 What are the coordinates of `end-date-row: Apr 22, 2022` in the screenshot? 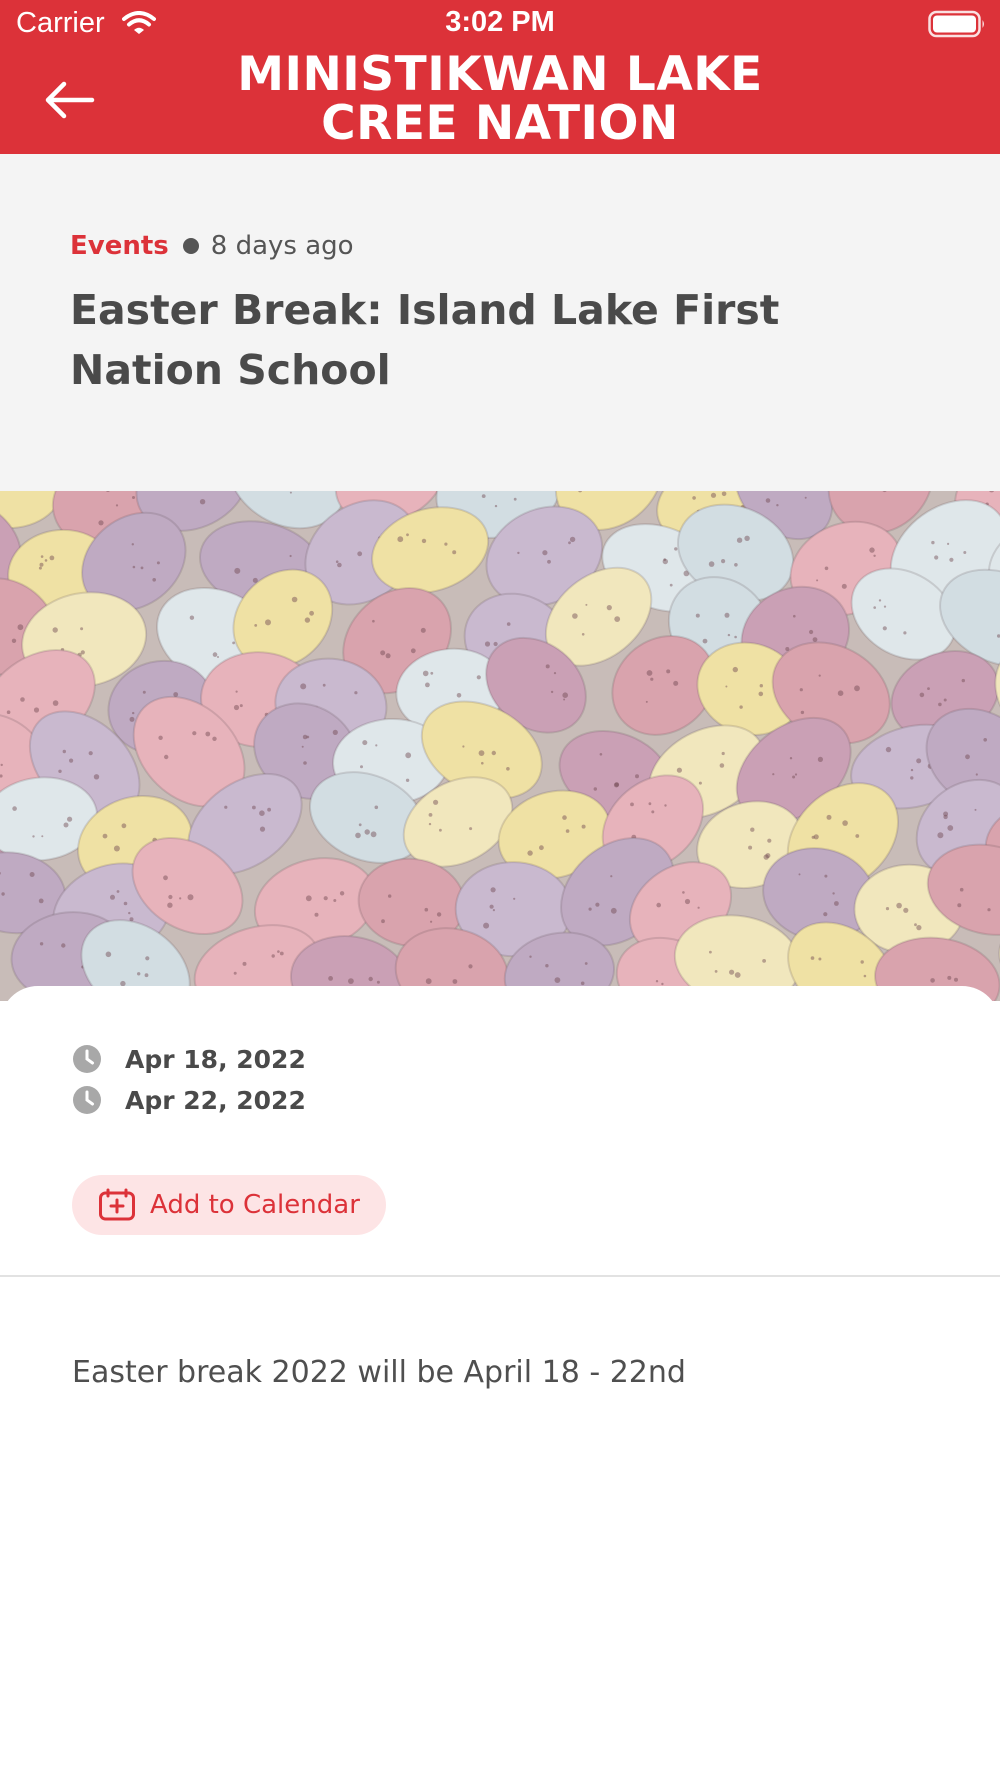 It's located at (189, 1100).